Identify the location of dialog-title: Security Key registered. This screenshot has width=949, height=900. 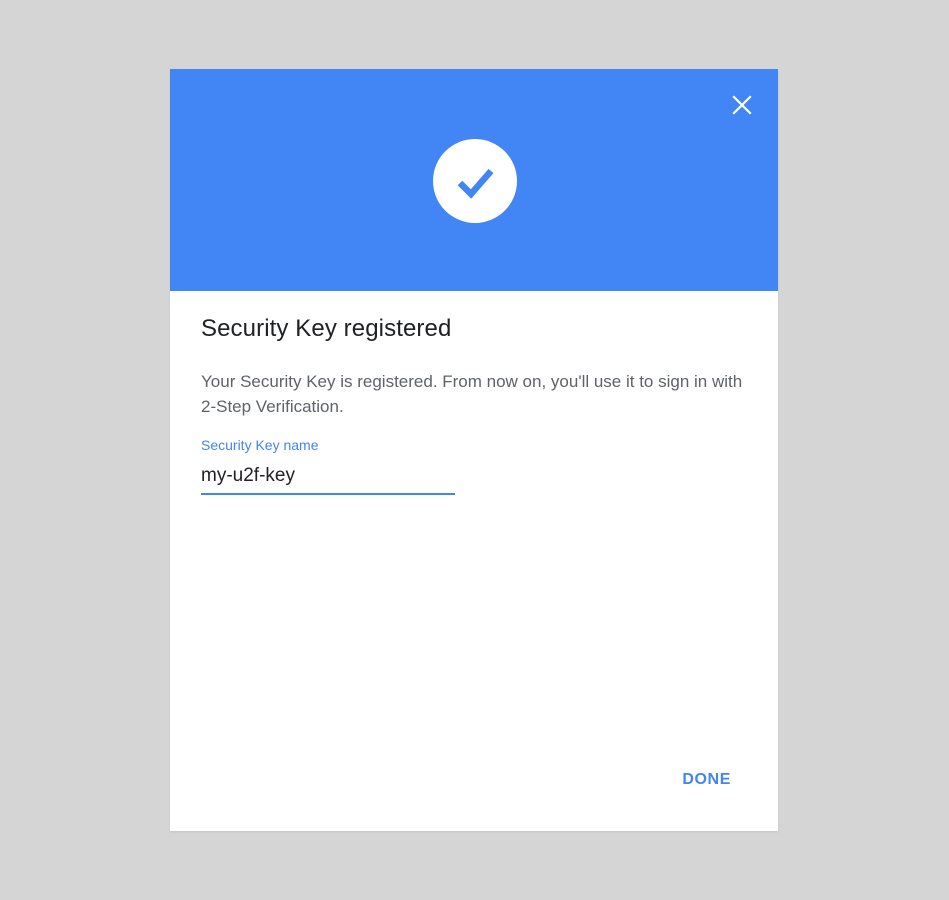
(326, 328).